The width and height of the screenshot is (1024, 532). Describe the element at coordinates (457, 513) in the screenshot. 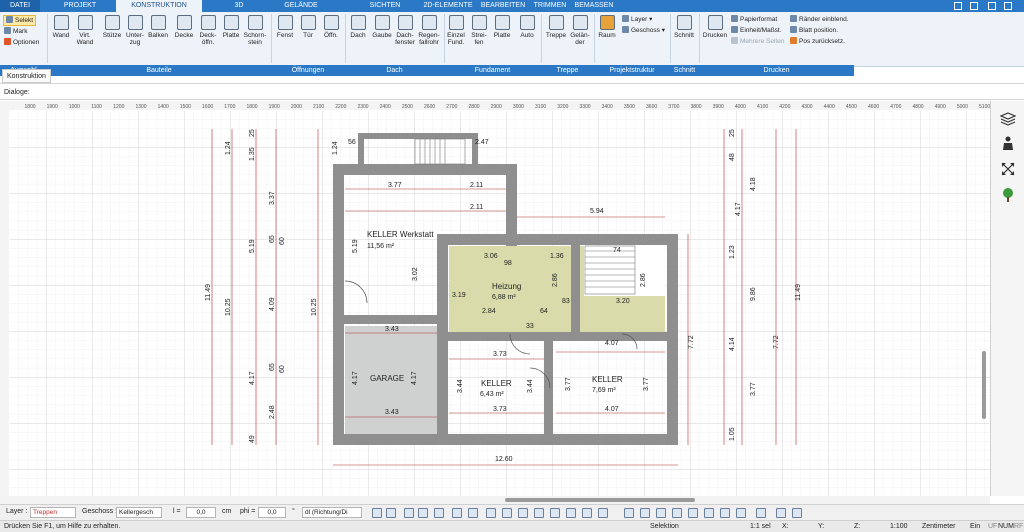

I see `text-abc-button` at that location.